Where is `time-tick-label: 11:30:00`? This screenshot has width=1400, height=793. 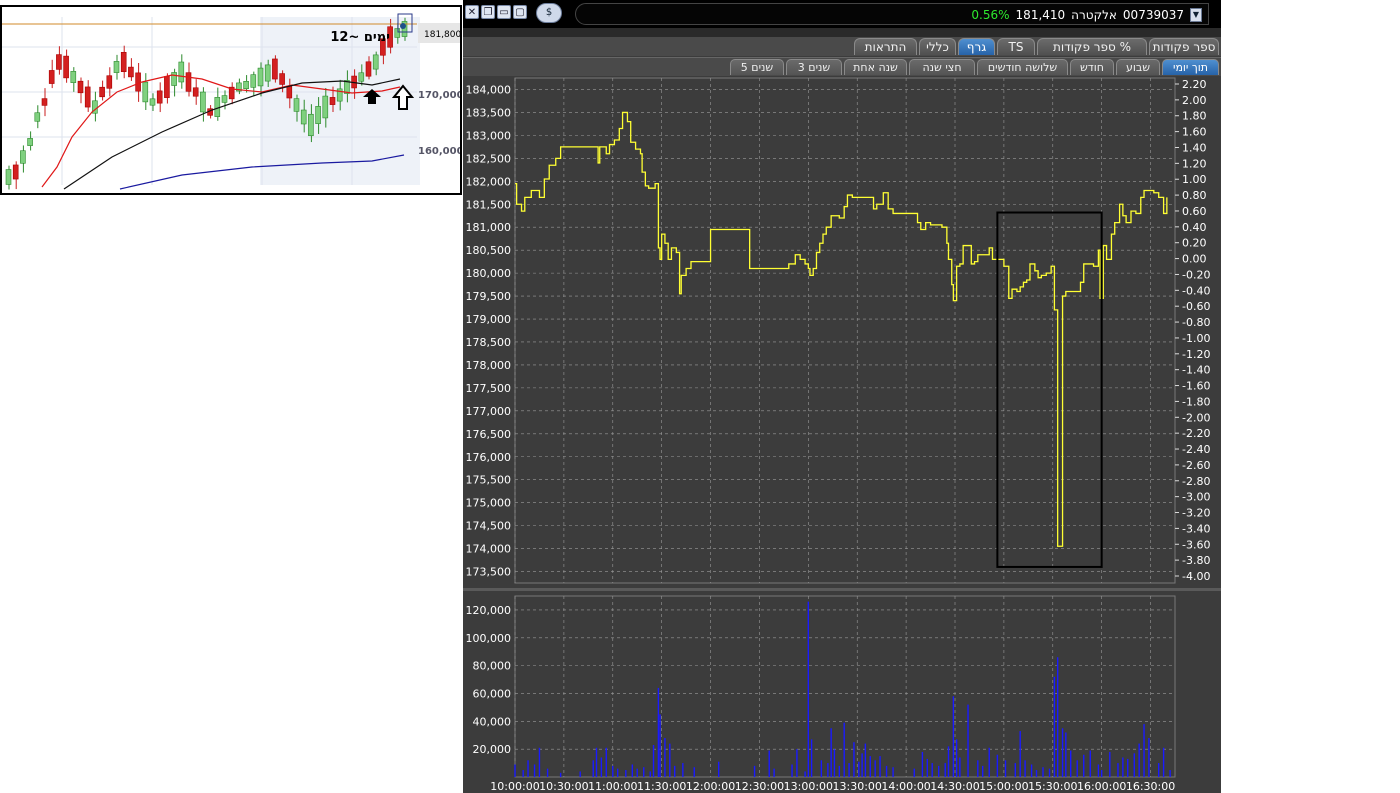
time-tick-label: 11:30:00 is located at coordinates (661, 786).